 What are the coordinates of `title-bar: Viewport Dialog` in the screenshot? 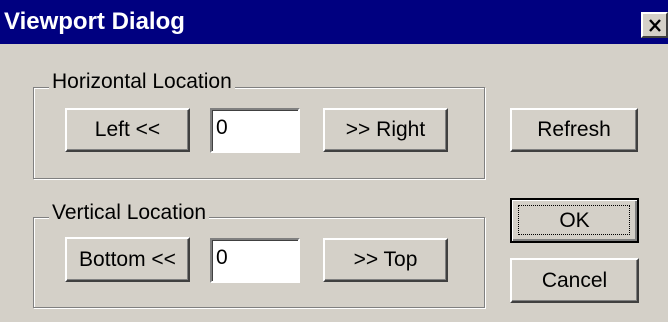 It's located at (334, 22).